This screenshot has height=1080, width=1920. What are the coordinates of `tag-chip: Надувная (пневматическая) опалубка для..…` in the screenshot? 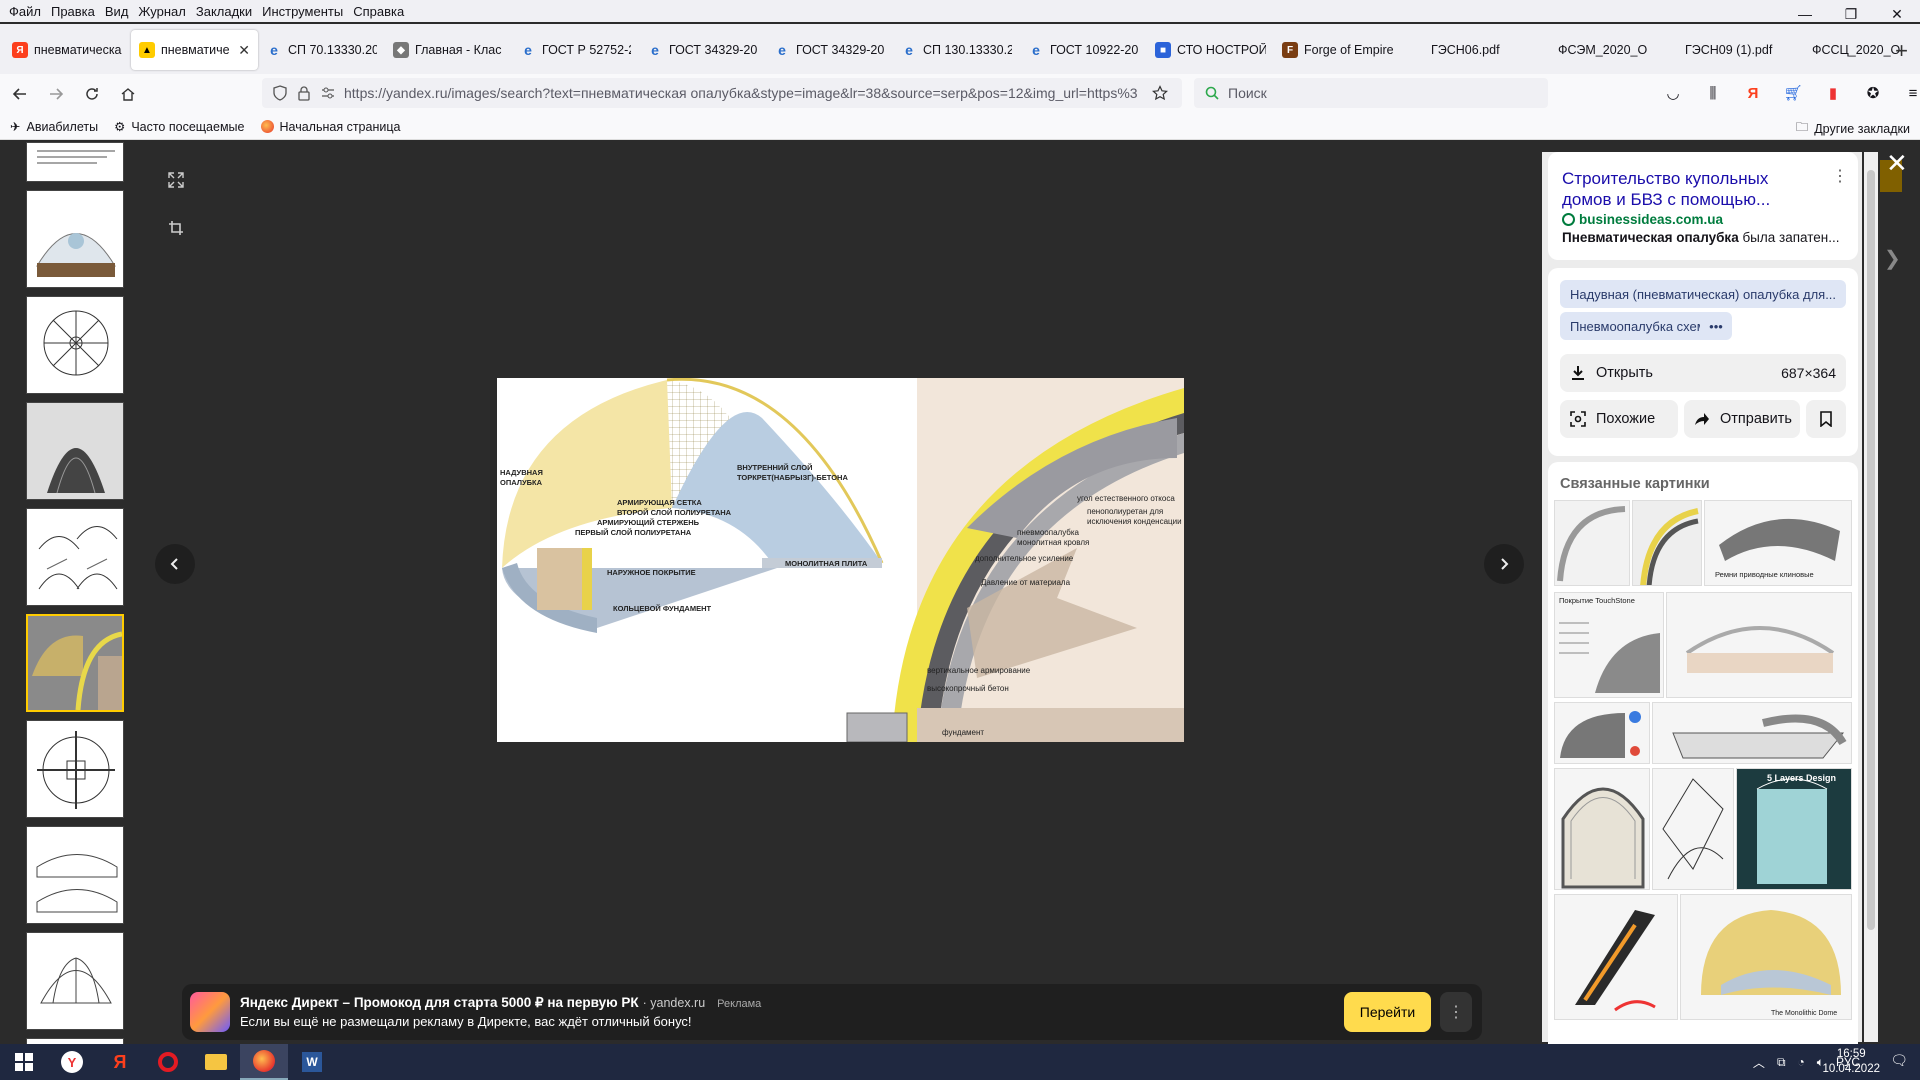 It's located at (1703, 294).